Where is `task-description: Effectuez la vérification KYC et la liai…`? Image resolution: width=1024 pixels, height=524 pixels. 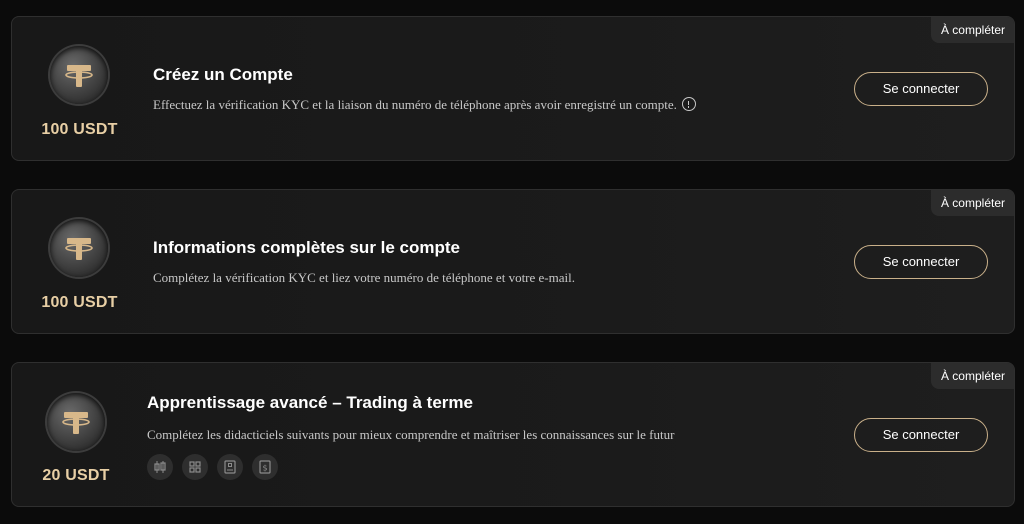 task-description: Effectuez la vérification KYC et la liai… is located at coordinates (424, 105).